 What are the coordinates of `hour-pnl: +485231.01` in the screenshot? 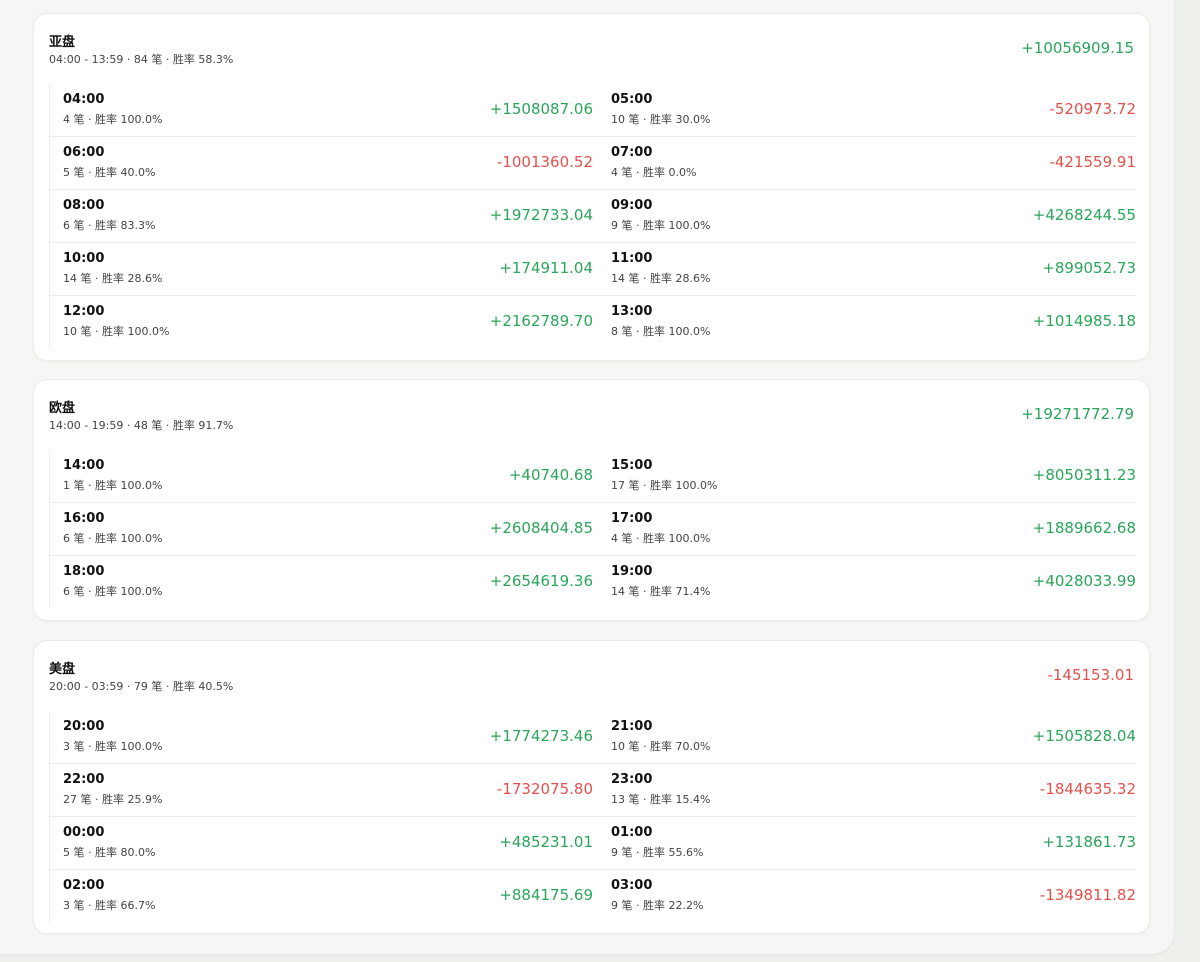 It's located at (546, 842).